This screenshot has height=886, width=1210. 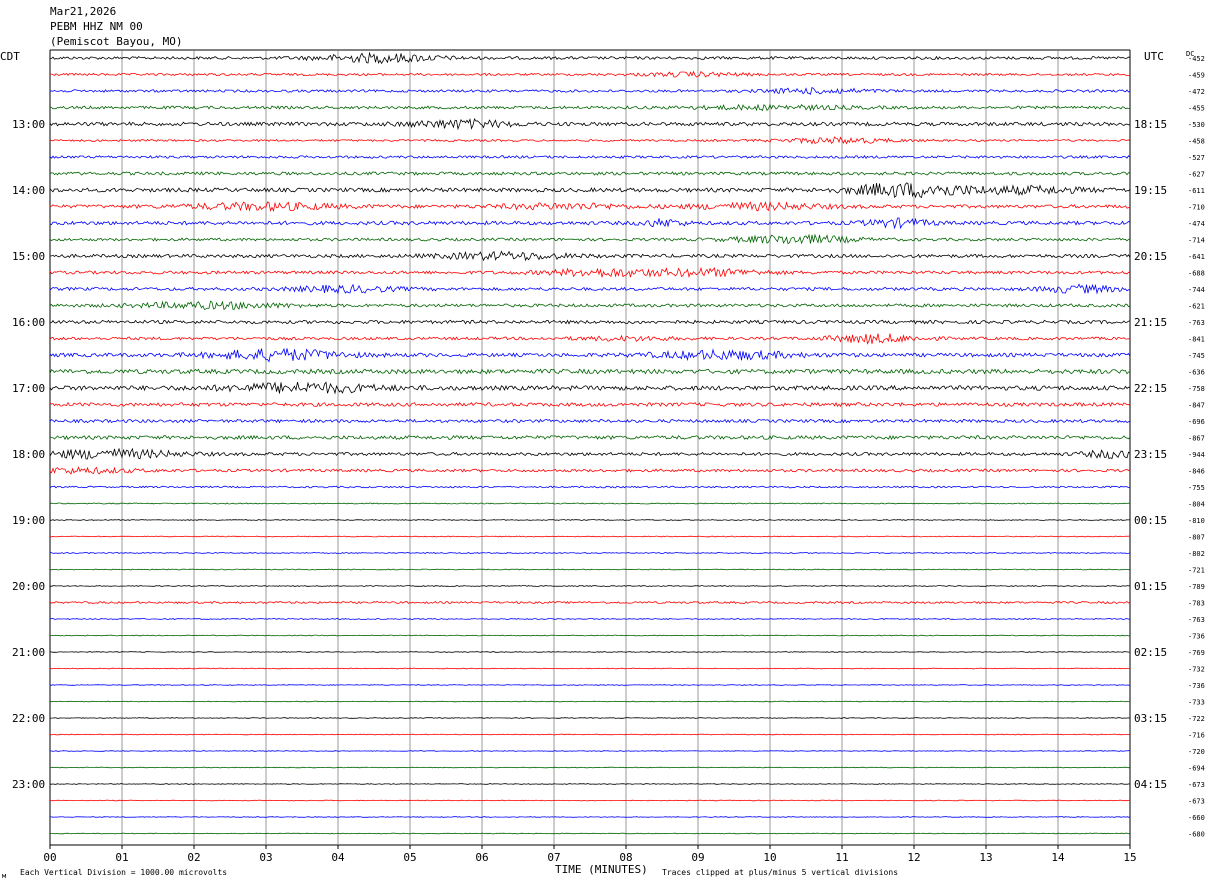 I want to click on dc-offset-label: -722, so click(x=1196, y=719).